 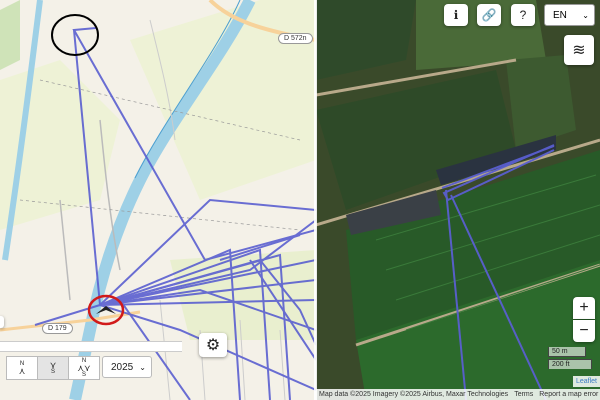 I want to click on settings-button: ⚙, so click(x=213, y=345).